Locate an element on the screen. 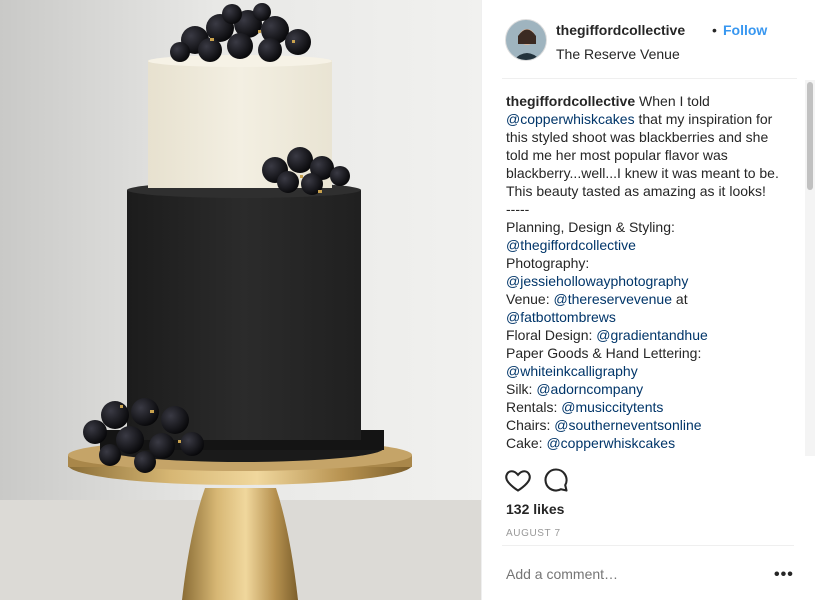 This screenshot has width=817, height=600. username: thegiffordcollective is located at coordinates (620, 30).